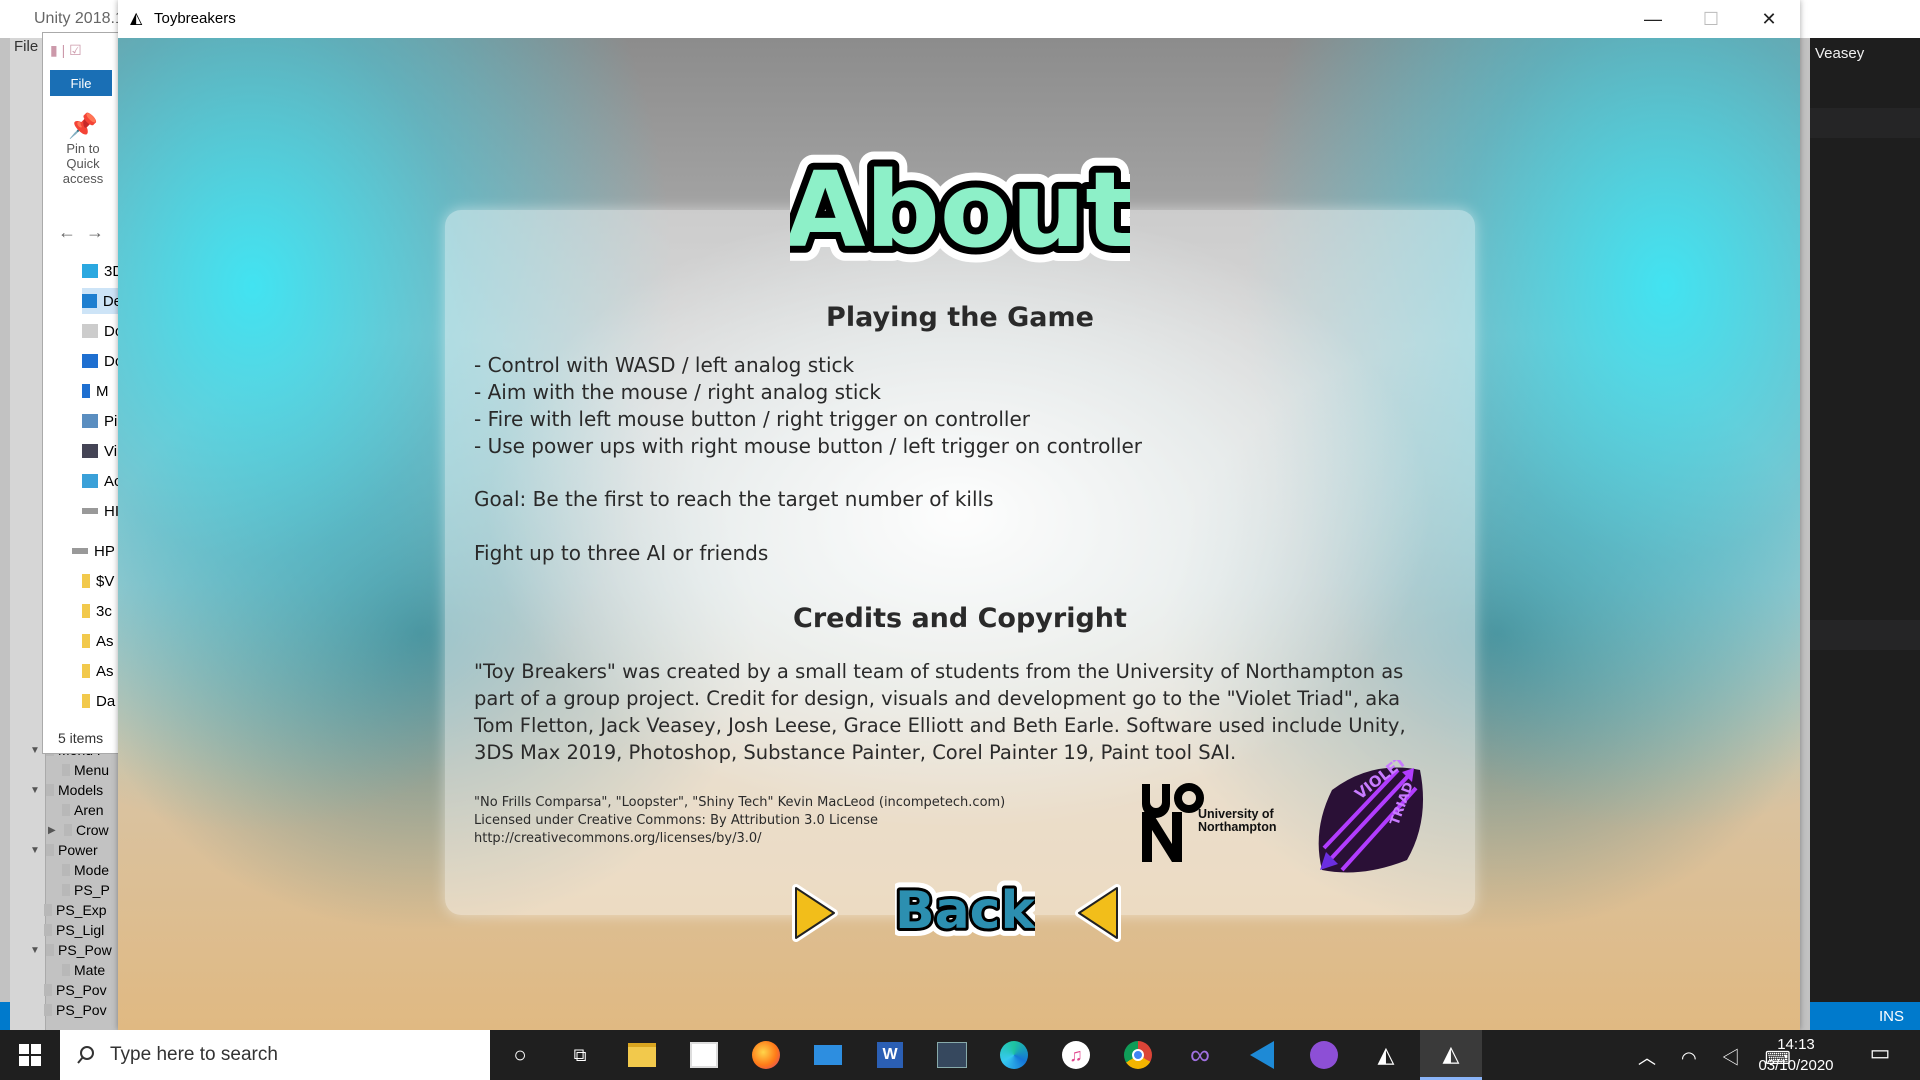 Image resolution: width=1920 pixels, height=1080 pixels. What do you see at coordinates (1014, 1055) in the screenshot?
I see `edge-icon` at bounding box center [1014, 1055].